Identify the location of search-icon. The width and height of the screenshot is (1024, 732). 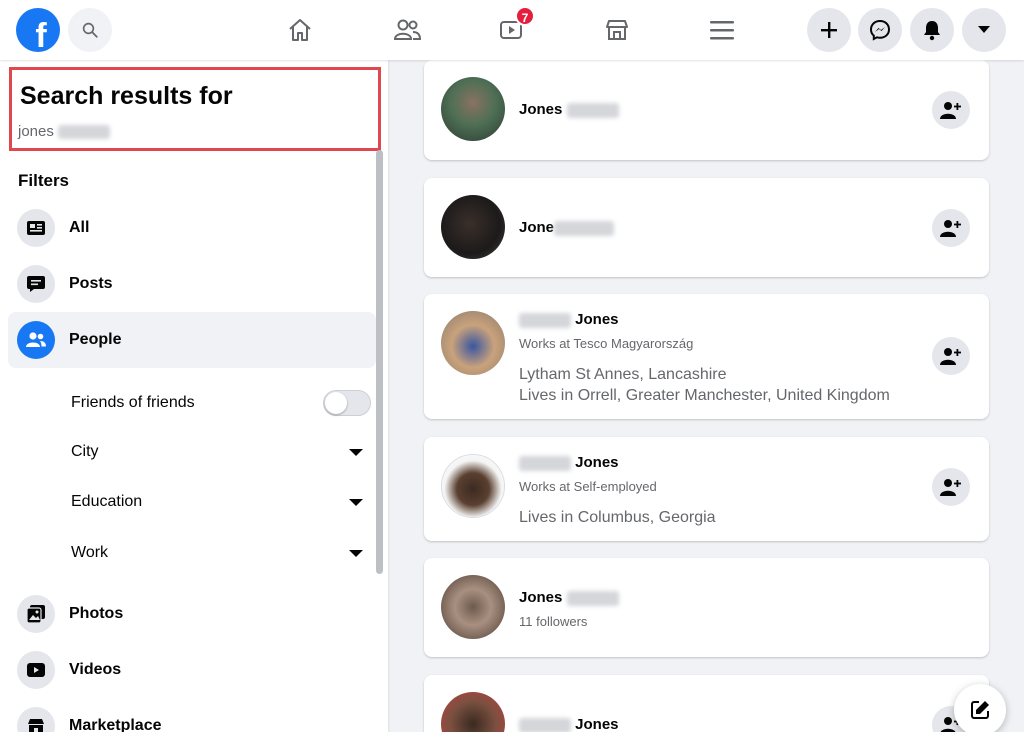
(90, 30).